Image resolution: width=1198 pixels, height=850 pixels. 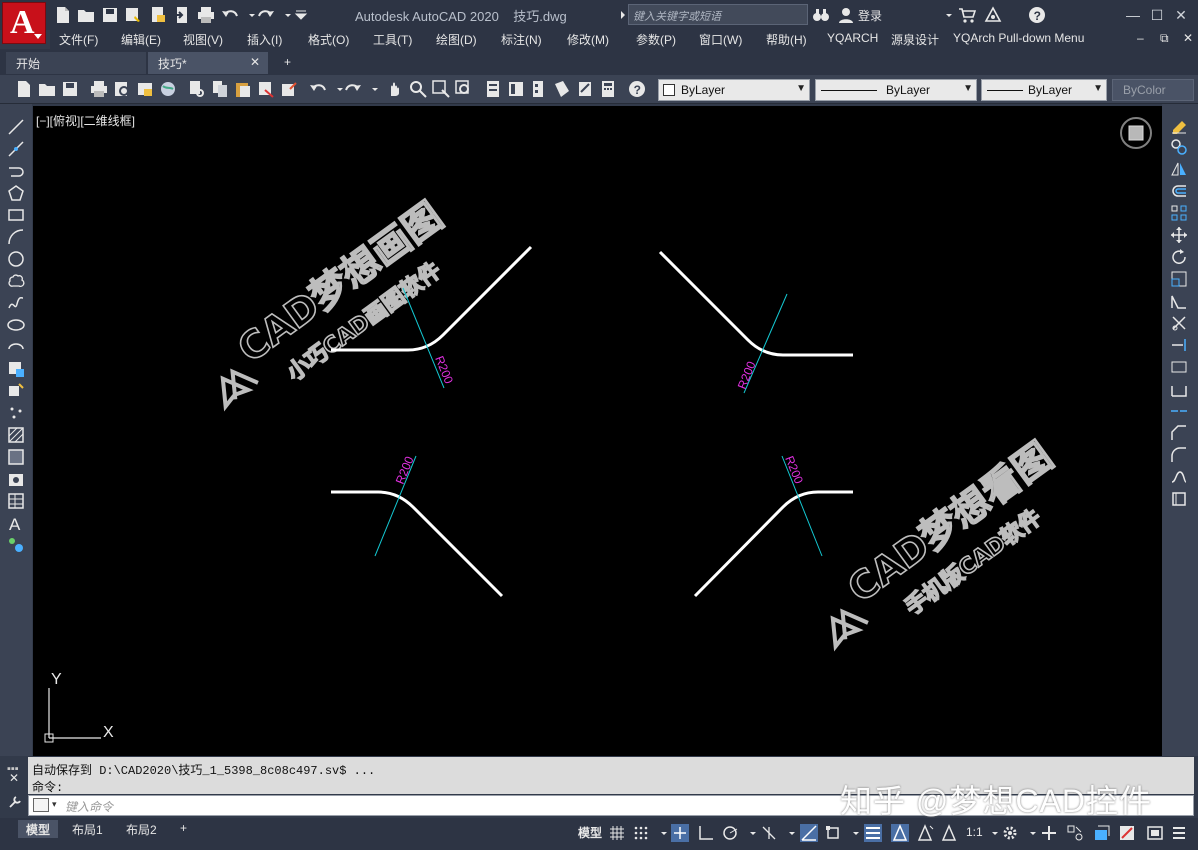 What do you see at coordinates (395, 89) in the screenshot?
I see `pan-icon` at bounding box center [395, 89].